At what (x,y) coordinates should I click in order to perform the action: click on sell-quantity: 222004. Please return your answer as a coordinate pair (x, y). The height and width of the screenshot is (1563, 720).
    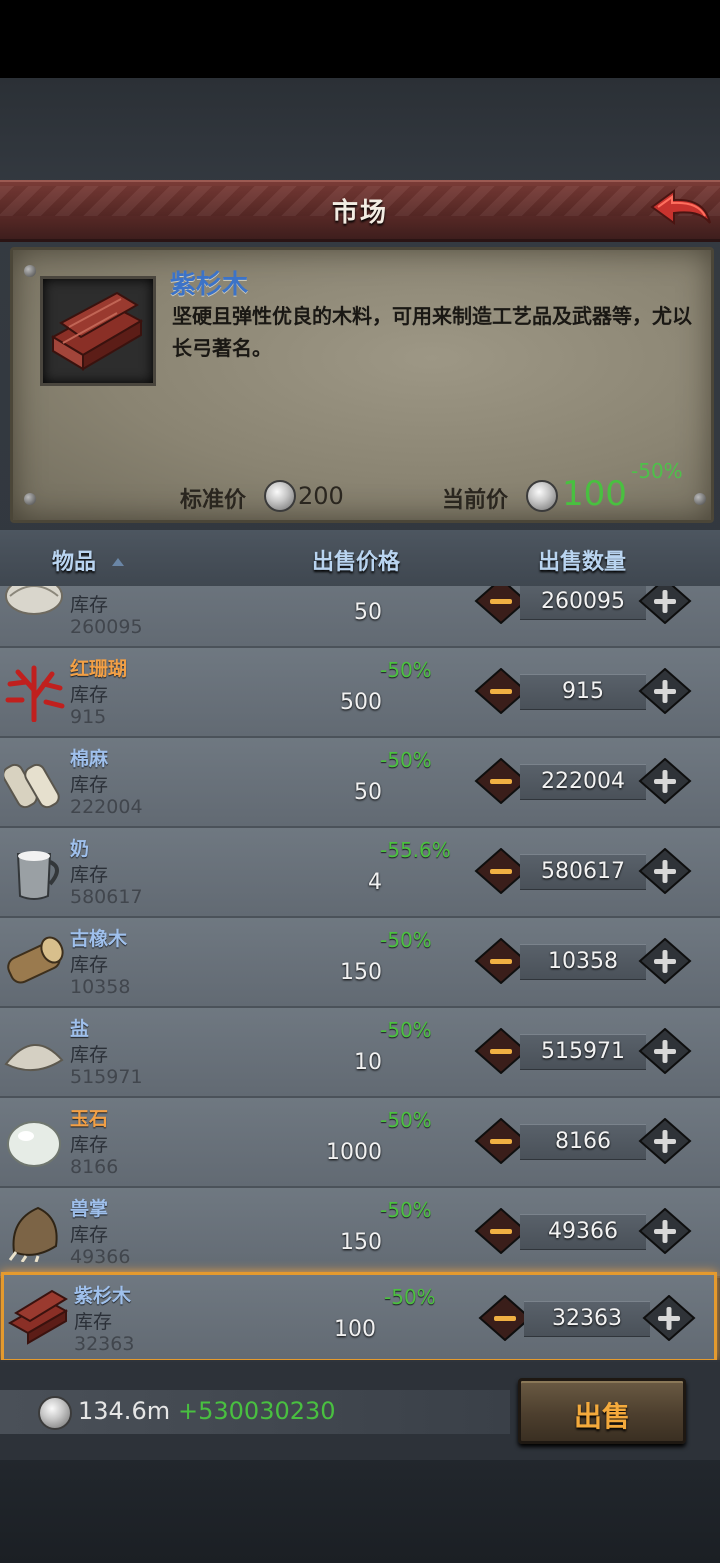
    Looking at the image, I should click on (583, 782).